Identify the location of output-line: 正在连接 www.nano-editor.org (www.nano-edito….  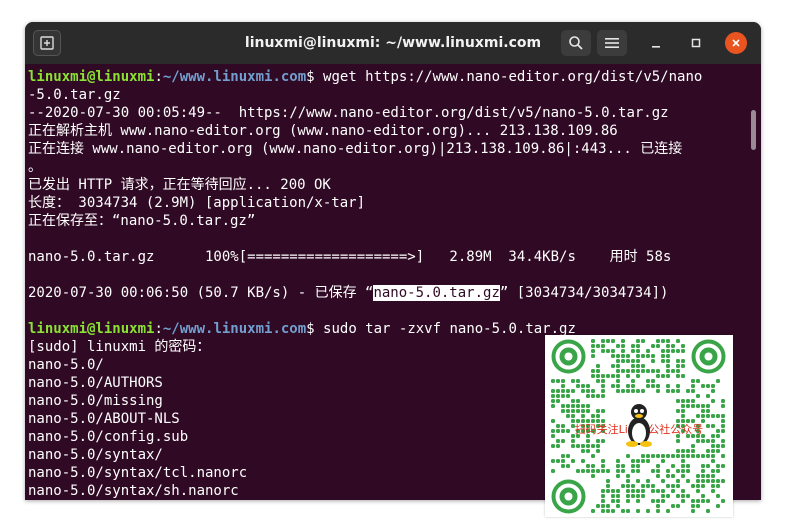
(355, 149).